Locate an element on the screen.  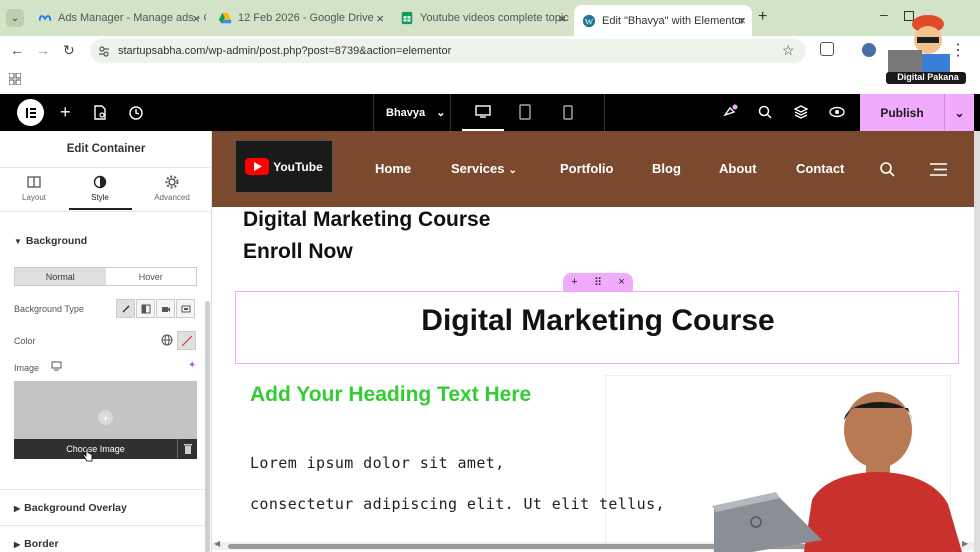
desktop-view-button is located at coordinates (483, 112).